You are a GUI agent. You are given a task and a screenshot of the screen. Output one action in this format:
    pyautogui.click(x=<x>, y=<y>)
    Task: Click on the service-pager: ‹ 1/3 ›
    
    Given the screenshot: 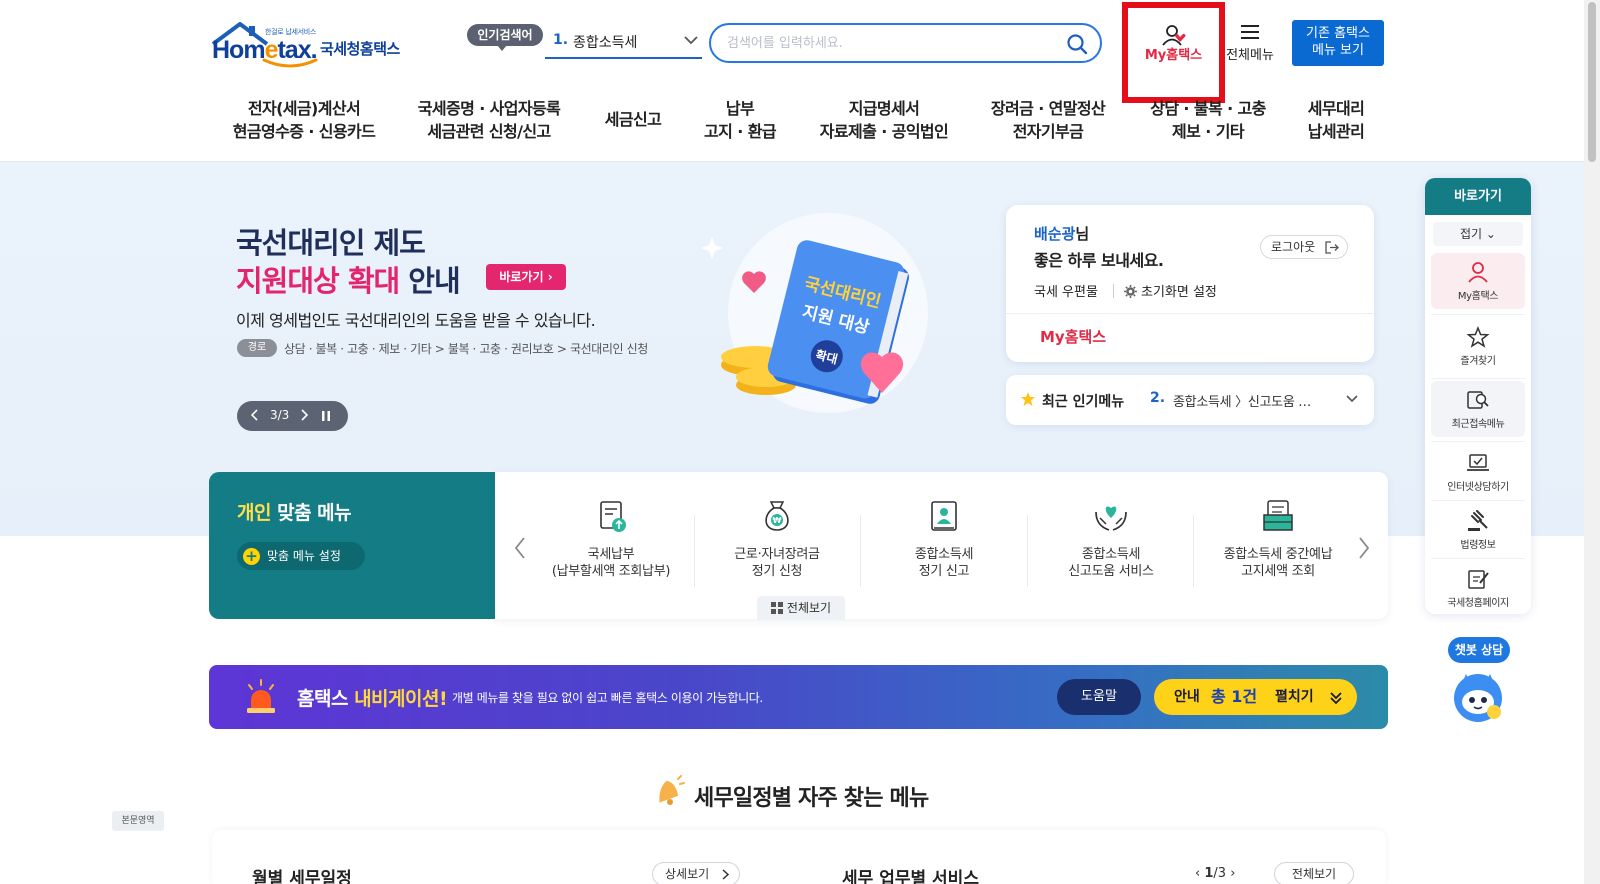 What is the action you would take?
    pyautogui.click(x=1215, y=873)
    